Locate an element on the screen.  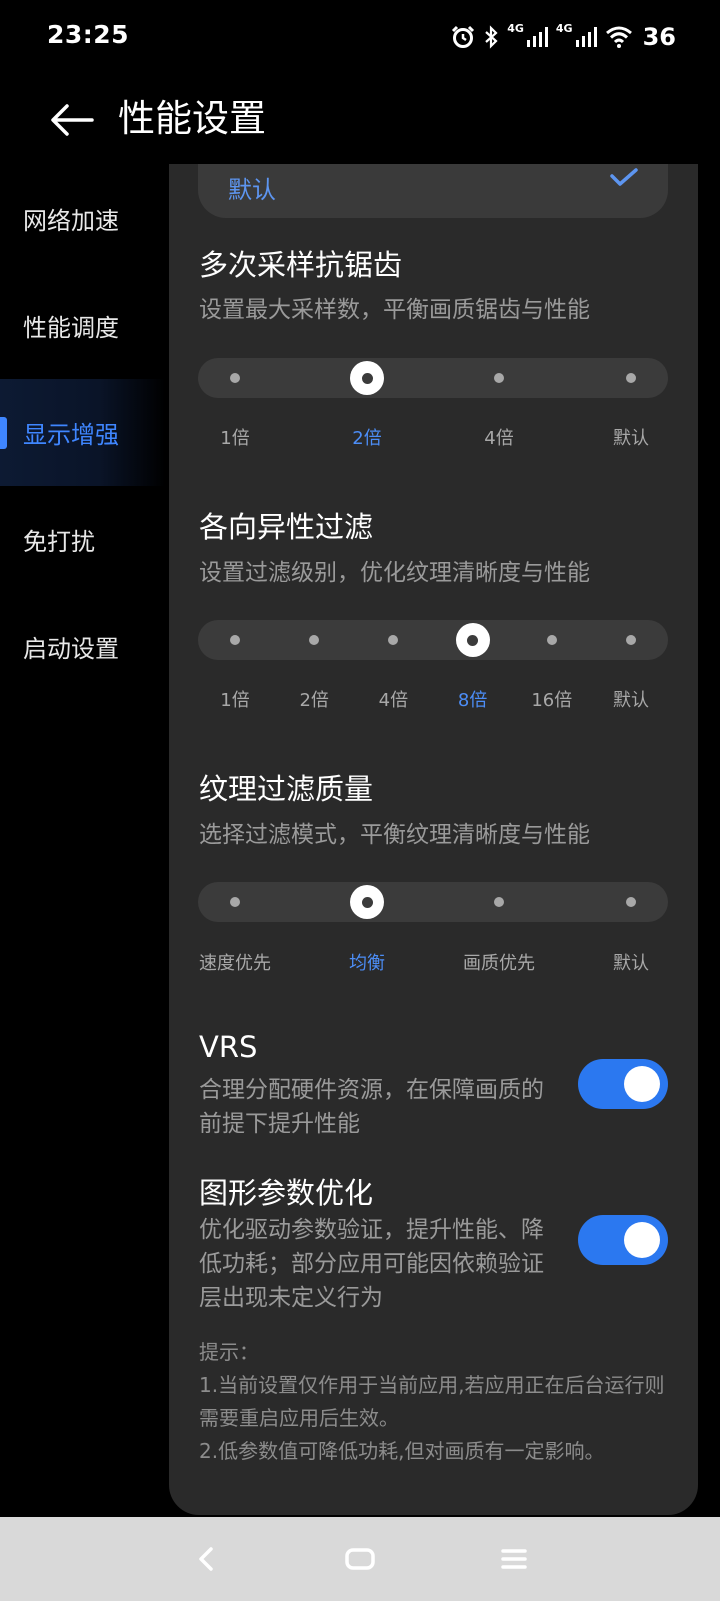
texture-filter-slider is located at coordinates (433, 902).